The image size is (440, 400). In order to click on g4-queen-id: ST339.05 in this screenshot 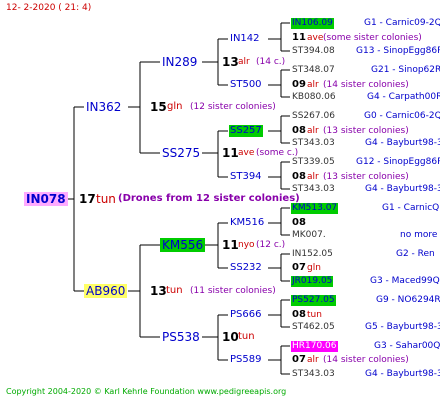, I will do `click(313, 162)`.